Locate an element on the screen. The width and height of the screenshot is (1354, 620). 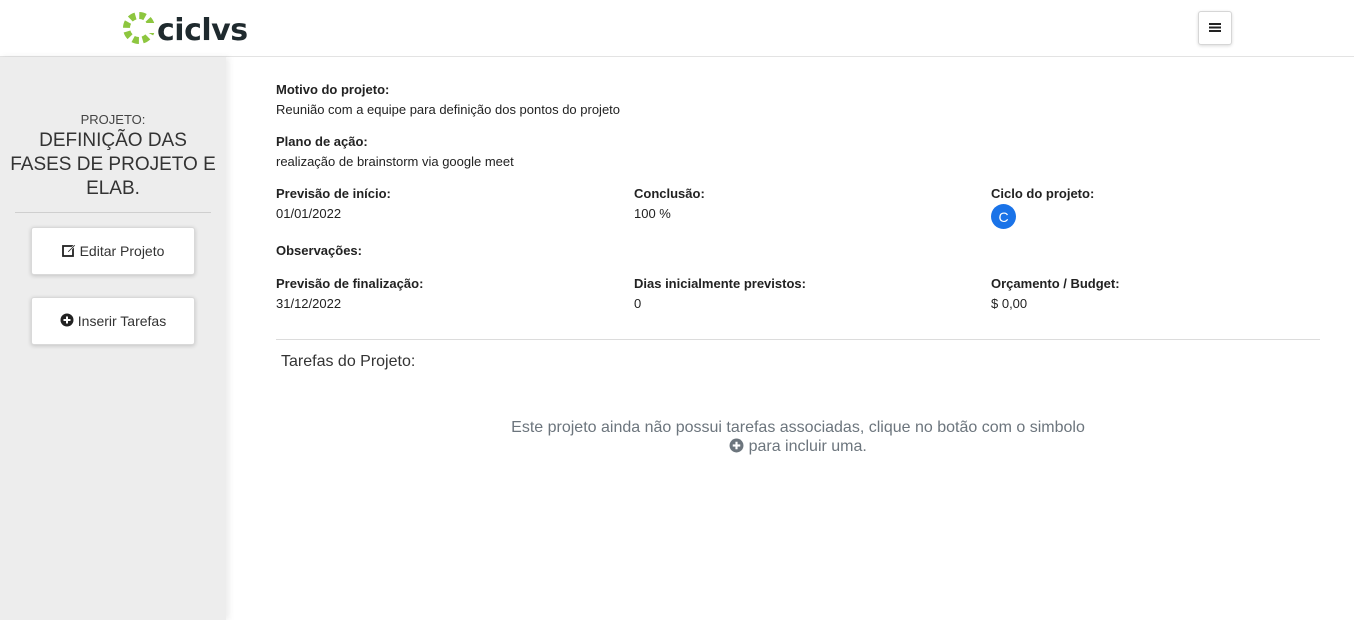
edit-project-label: Editar Projeto is located at coordinates (122, 251).